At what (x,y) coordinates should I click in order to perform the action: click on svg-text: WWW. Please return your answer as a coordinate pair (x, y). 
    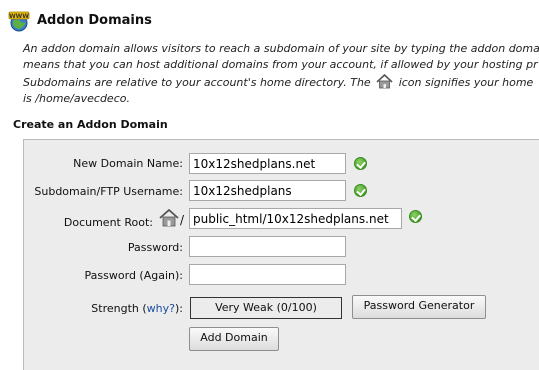
    Looking at the image, I should click on (19, 16).